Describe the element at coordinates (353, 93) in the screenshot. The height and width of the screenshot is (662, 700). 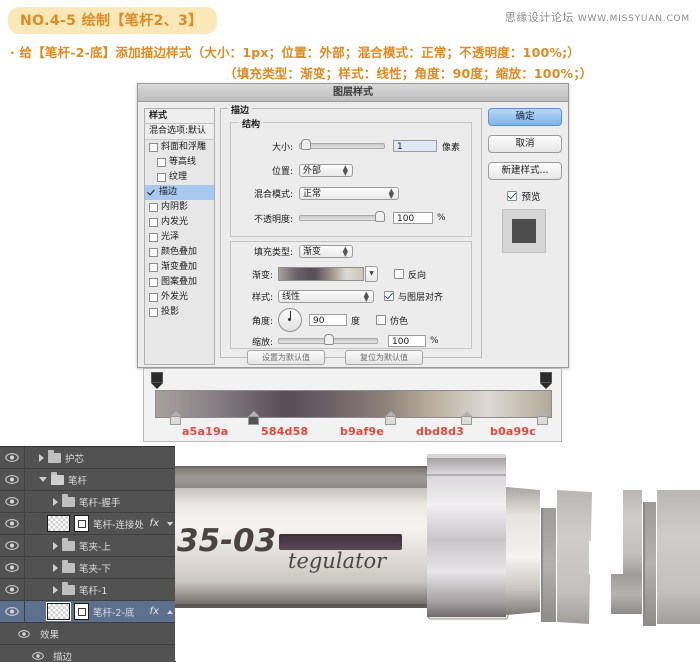
I see `dialog-titlebar: 图层样式` at that location.